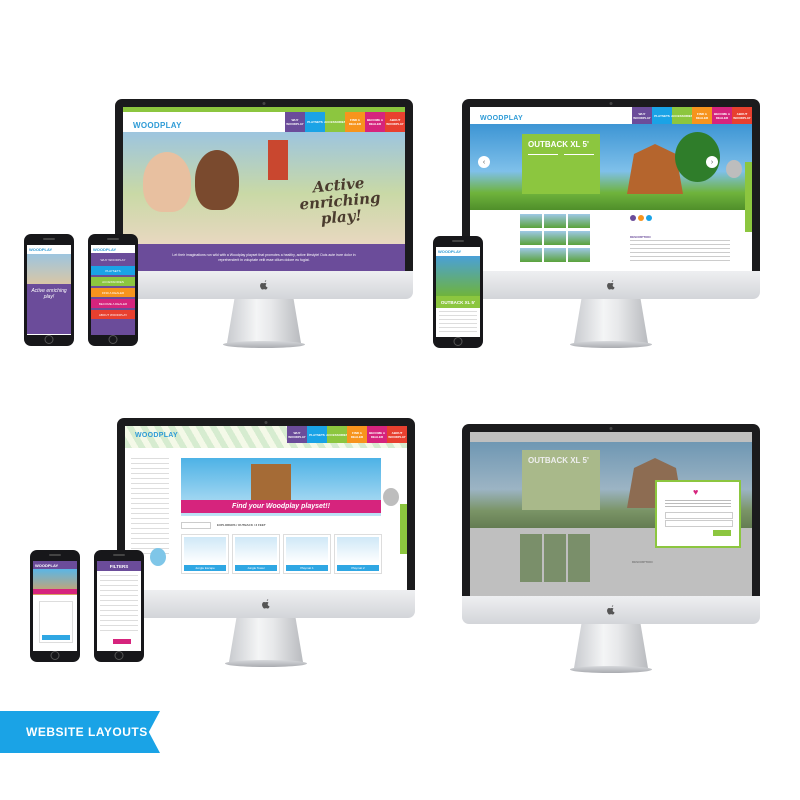 This screenshot has width=800, height=800. What do you see at coordinates (558, 144) in the screenshot?
I see `product-title: OUTBACK XL 5'` at bounding box center [558, 144].